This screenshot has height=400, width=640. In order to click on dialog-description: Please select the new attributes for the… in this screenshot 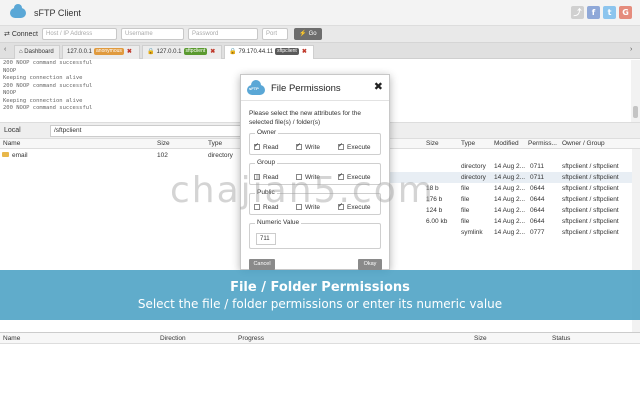, I will do `click(305, 118)`.